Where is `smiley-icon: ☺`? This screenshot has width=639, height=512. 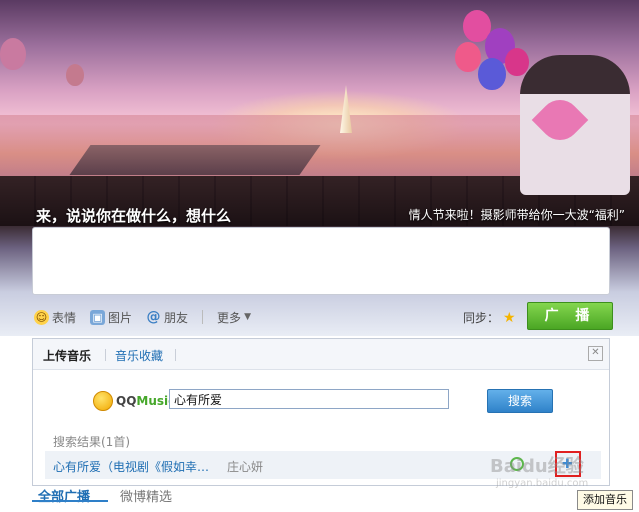 smiley-icon: ☺ is located at coordinates (41, 317).